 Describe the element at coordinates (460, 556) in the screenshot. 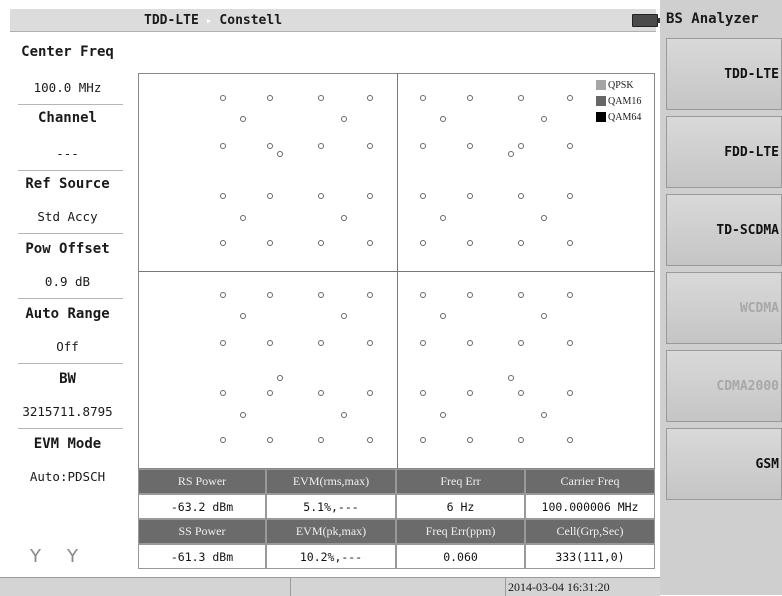

I see `table-cell: 0.060` at that location.